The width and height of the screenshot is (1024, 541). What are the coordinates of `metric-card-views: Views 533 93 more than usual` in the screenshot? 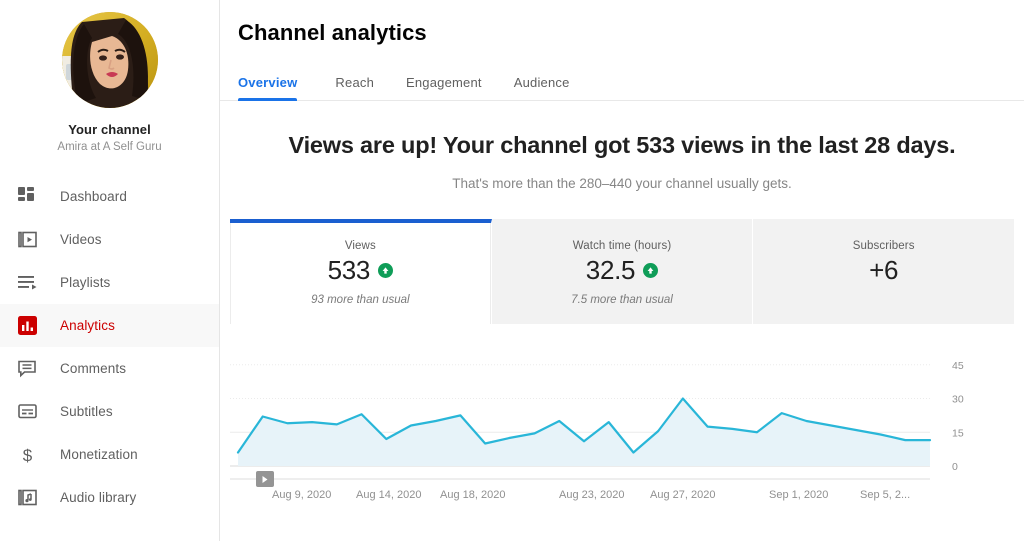 It's located at (361, 271).